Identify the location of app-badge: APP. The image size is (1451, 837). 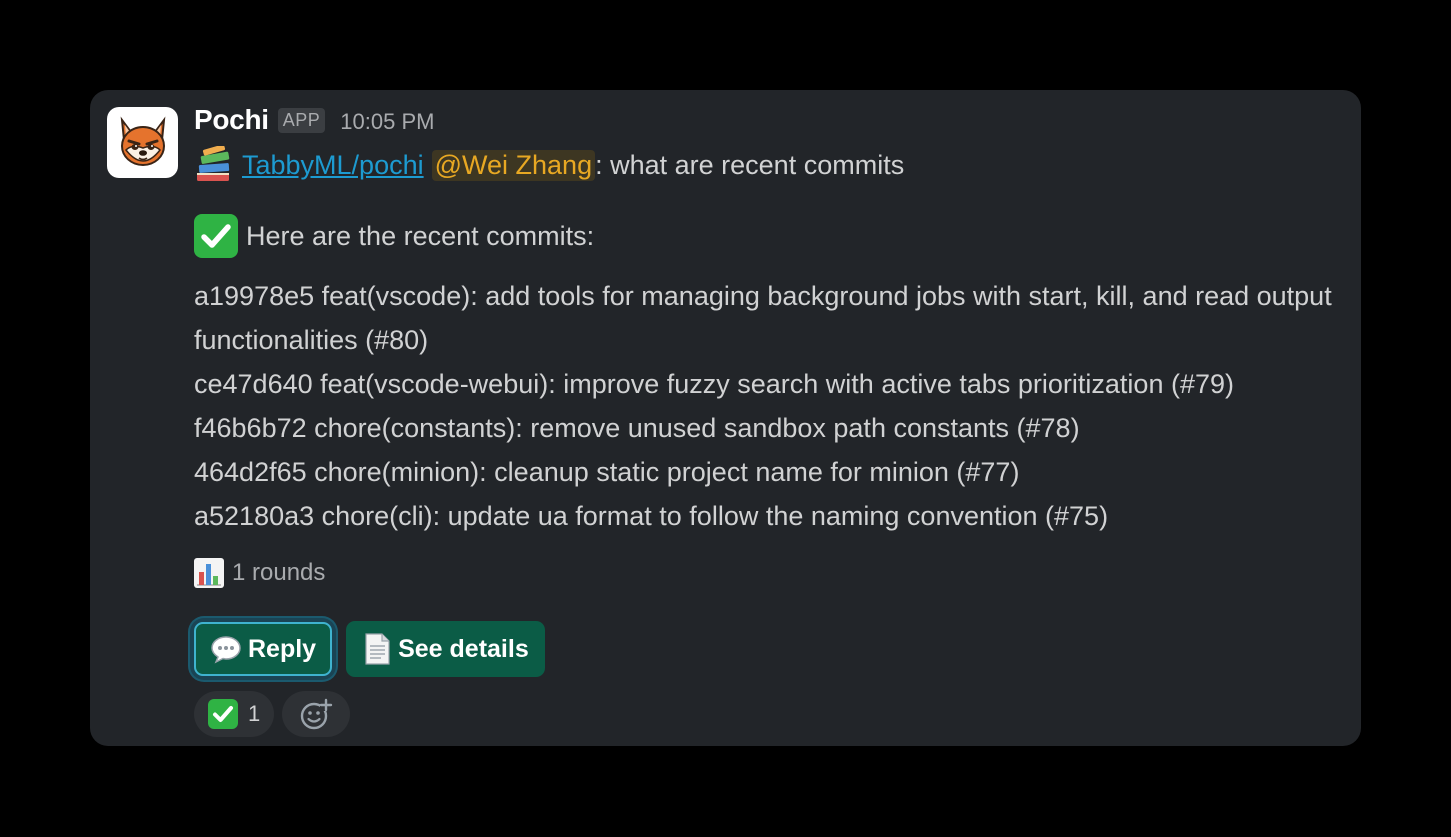
(301, 120).